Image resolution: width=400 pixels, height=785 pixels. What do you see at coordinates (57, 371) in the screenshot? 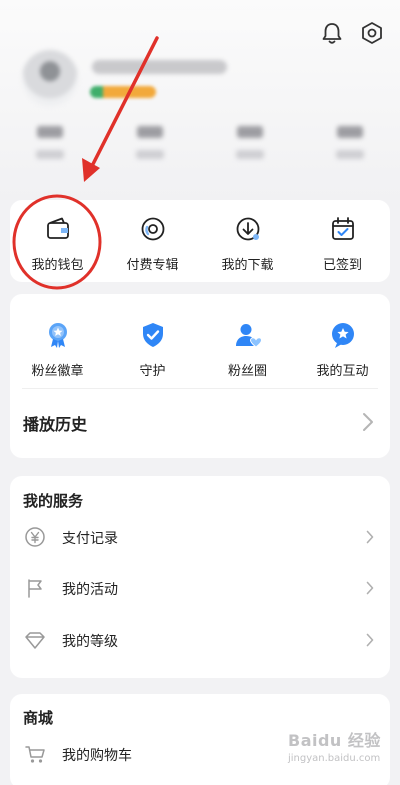
I see `fan-item-label: 粉丝徽章` at bounding box center [57, 371].